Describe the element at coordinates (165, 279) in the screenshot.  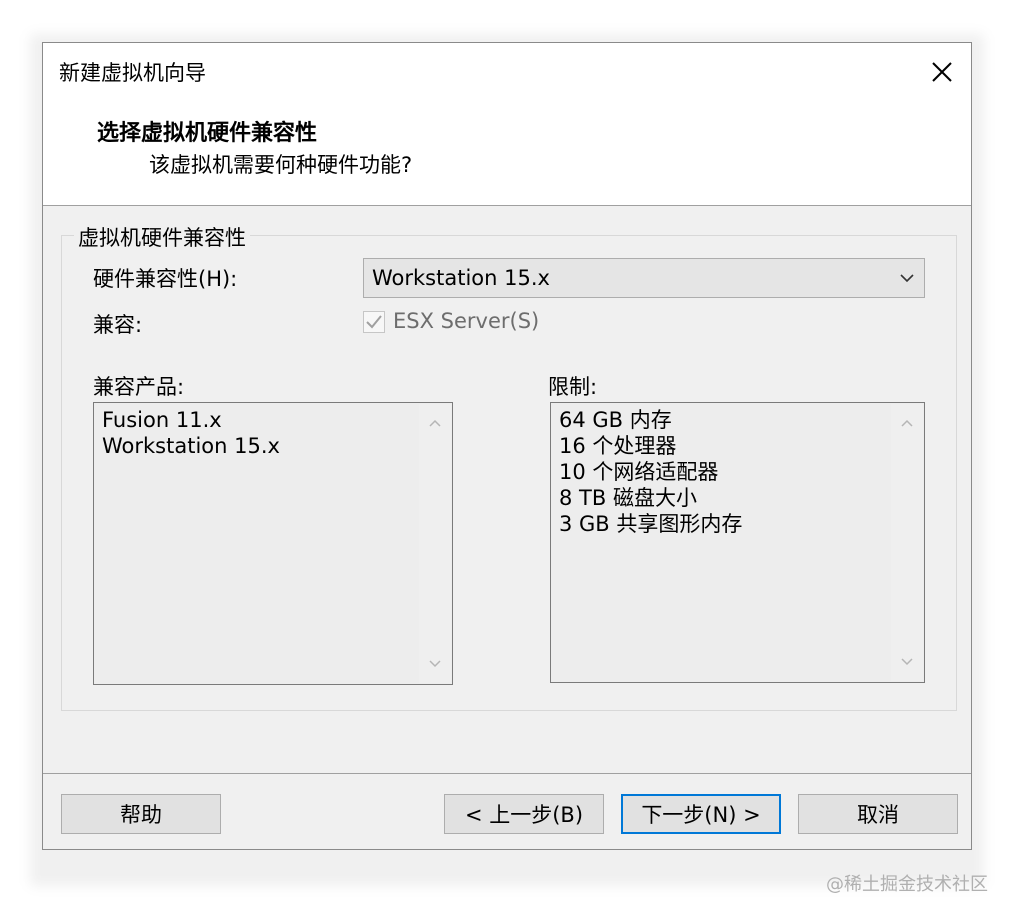
I see `hardware-compat-label: 硬件兼容性(H):` at that location.